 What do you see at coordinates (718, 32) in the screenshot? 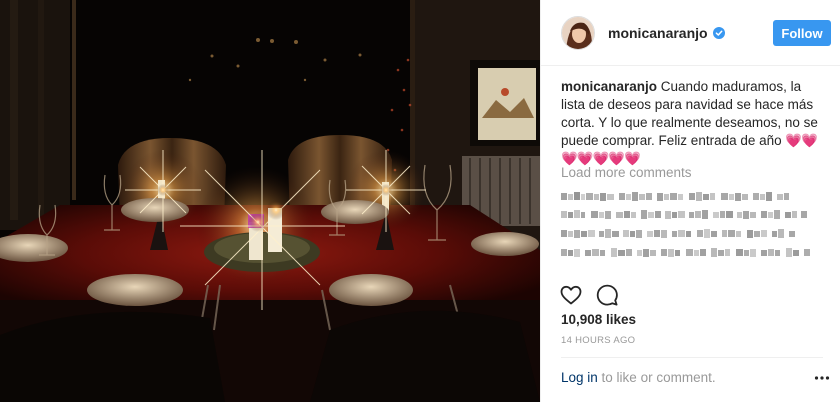
I see `verified-badge-icon` at bounding box center [718, 32].